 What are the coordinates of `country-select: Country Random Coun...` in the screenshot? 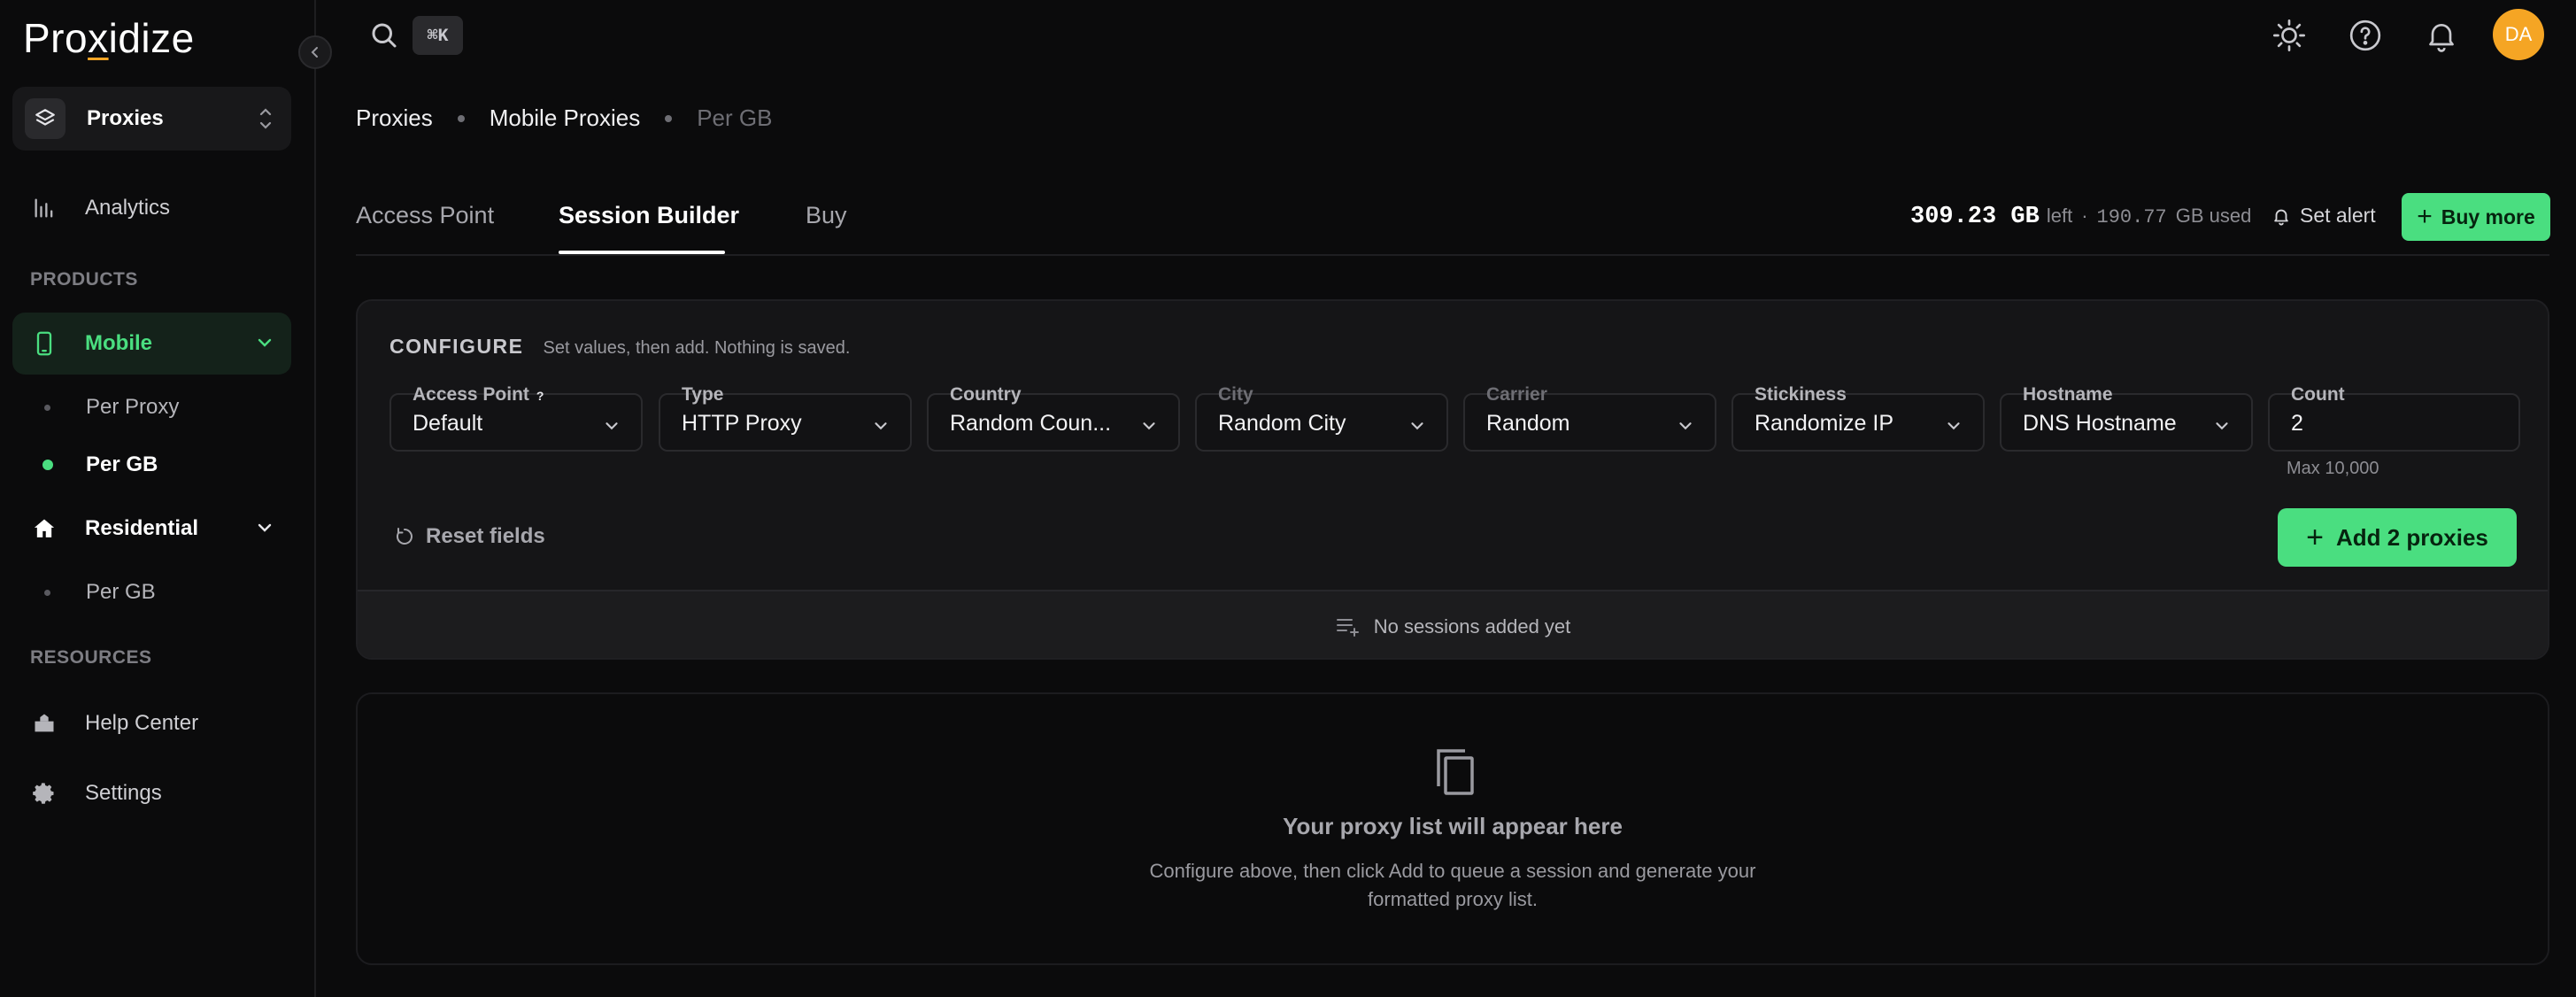 It's located at (1053, 418).